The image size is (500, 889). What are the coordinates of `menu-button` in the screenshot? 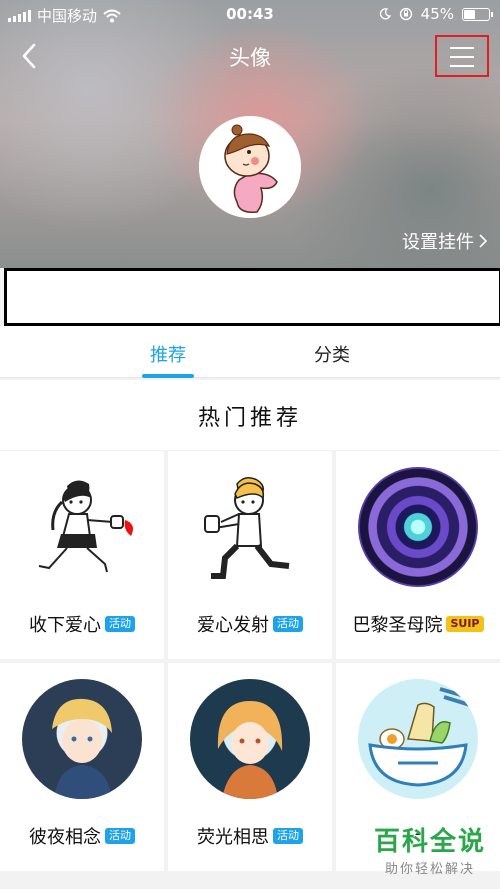 It's located at (462, 56).